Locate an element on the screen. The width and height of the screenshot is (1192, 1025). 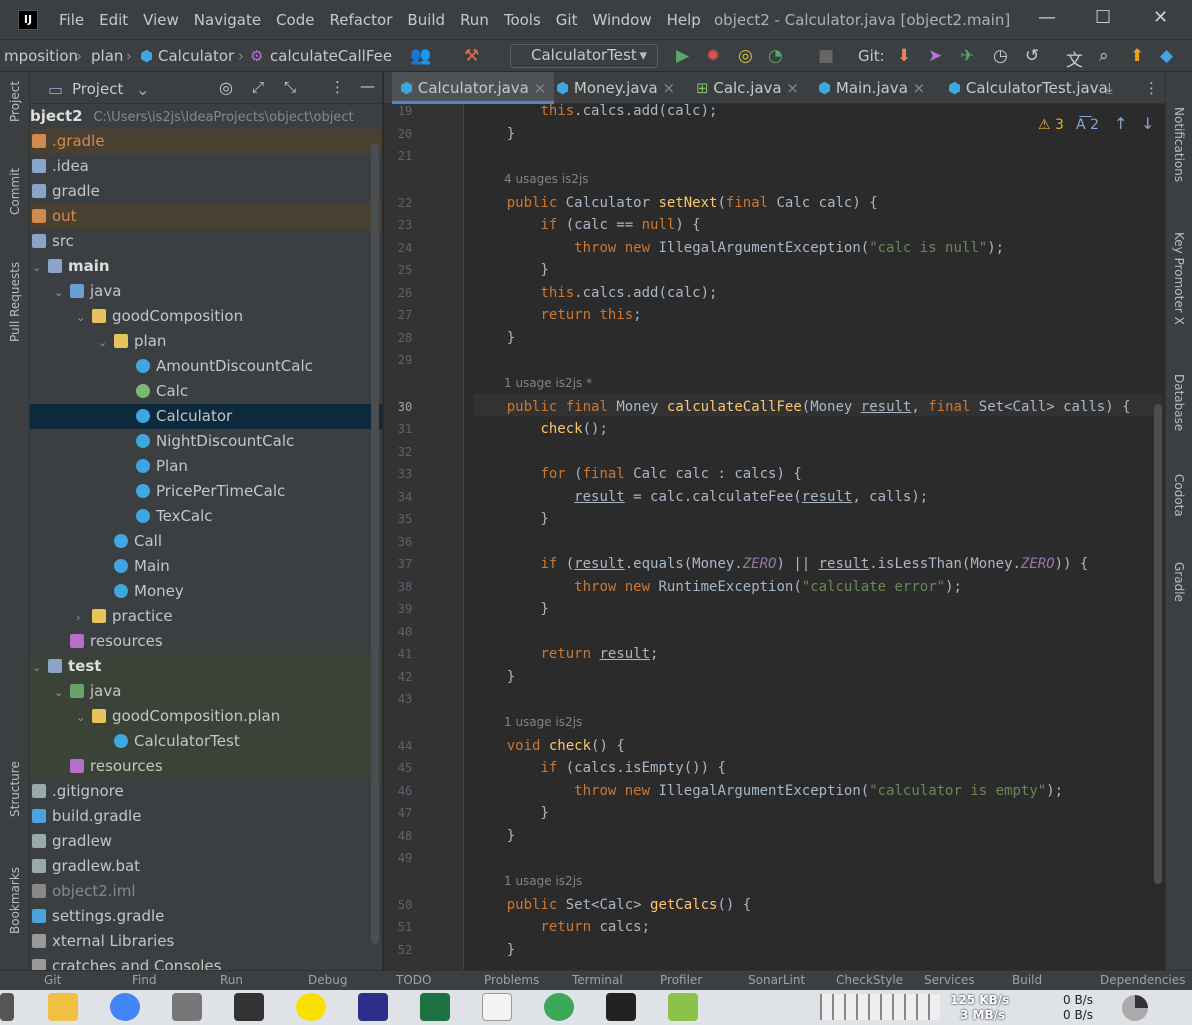
minimize-icon: — is located at coordinates (1047, 17).